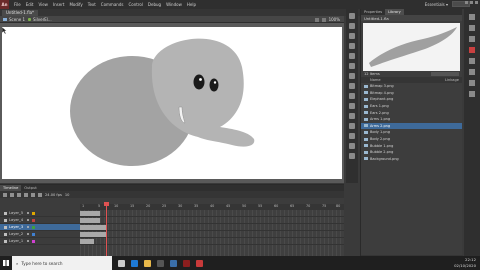 The image size is (480, 270). What do you see at coordinates (352, 126) in the screenshot?
I see `eyedropper-tool-icon` at bounding box center [352, 126].